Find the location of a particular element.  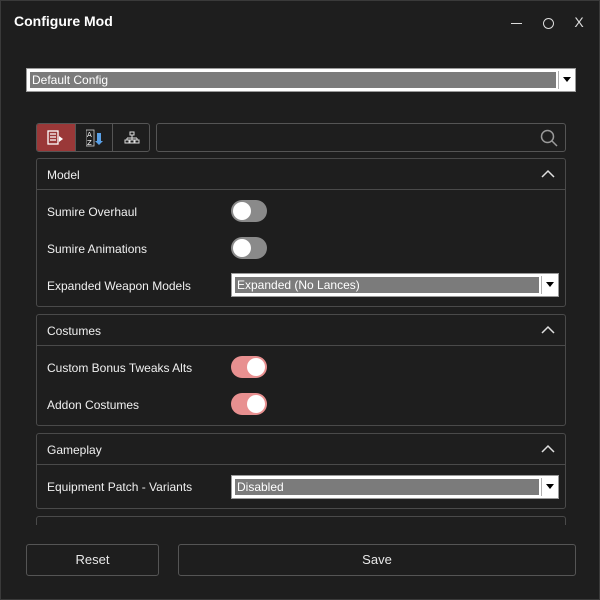

list-view-icon is located at coordinates (55, 137).